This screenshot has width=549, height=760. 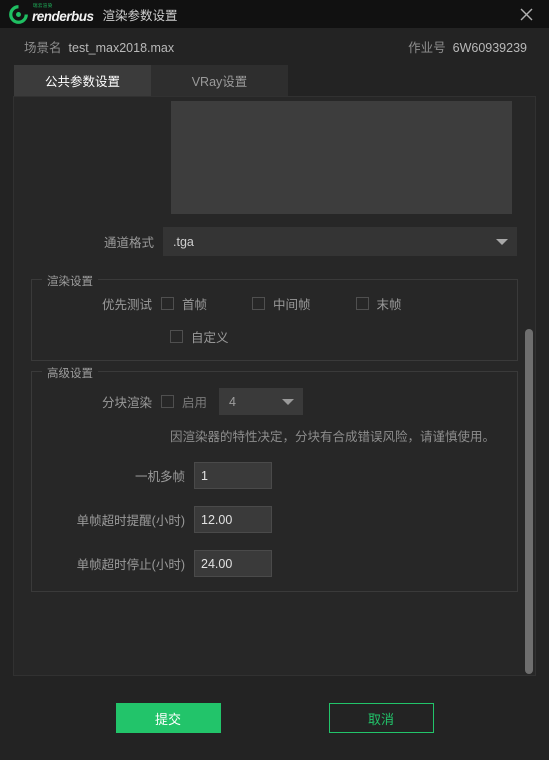 What do you see at coordinates (126, 305) in the screenshot?
I see `priority-test-label: 优先测试` at bounding box center [126, 305].